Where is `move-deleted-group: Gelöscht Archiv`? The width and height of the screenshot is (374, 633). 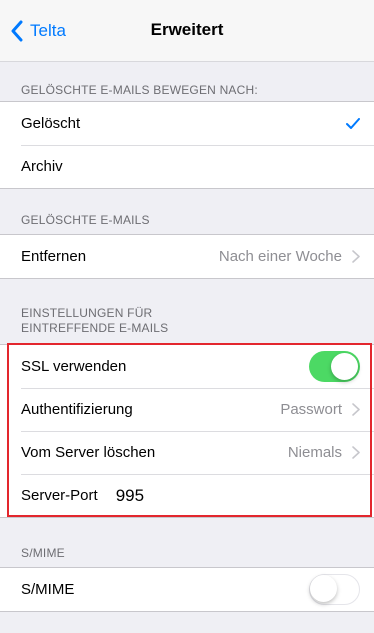 move-deleted-group: Gelöscht Archiv is located at coordinates (187, 145).